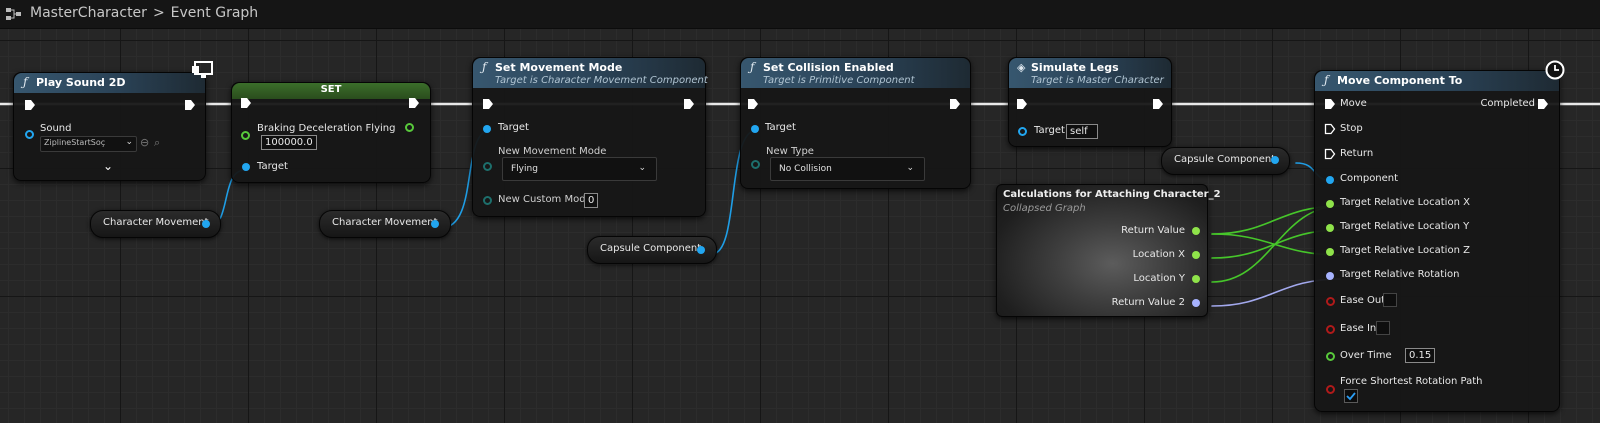  What do you see at coordinates (108, 166) in the screenshot?
I see `expand-arrow-icon: ⌄` at bounding box center [108, 166].